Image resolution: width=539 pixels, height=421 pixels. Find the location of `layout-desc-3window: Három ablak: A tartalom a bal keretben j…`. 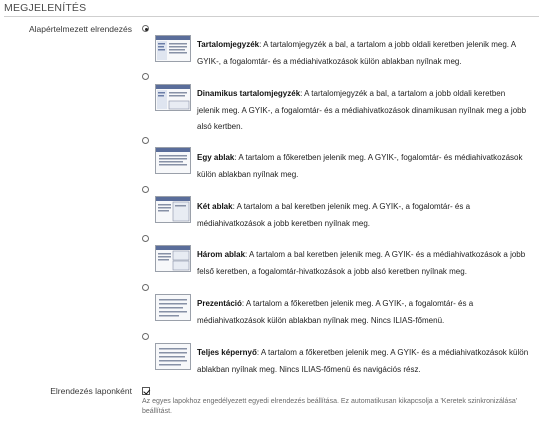

layout-desc-3window: Három ablak: A tartalom a bal keretben j… is located at coordinates (363, 263).